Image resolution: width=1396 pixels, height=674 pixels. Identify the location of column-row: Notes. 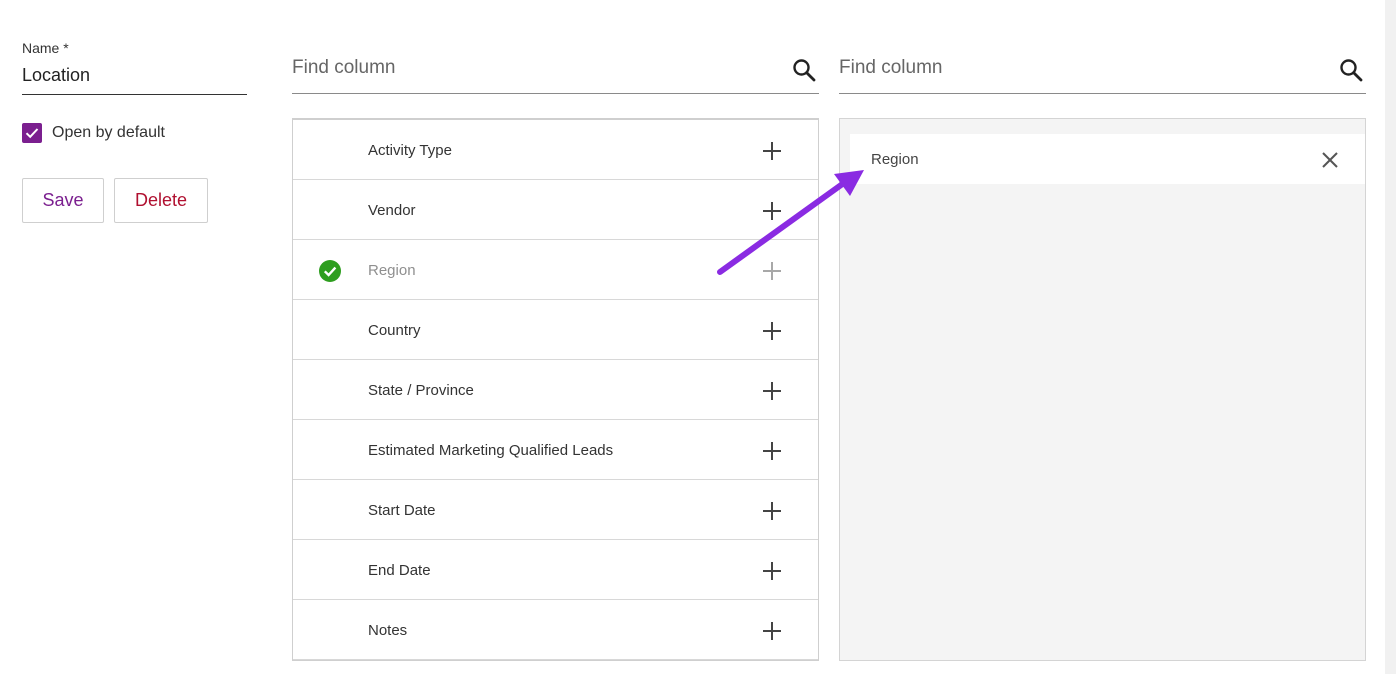
(555, 630).